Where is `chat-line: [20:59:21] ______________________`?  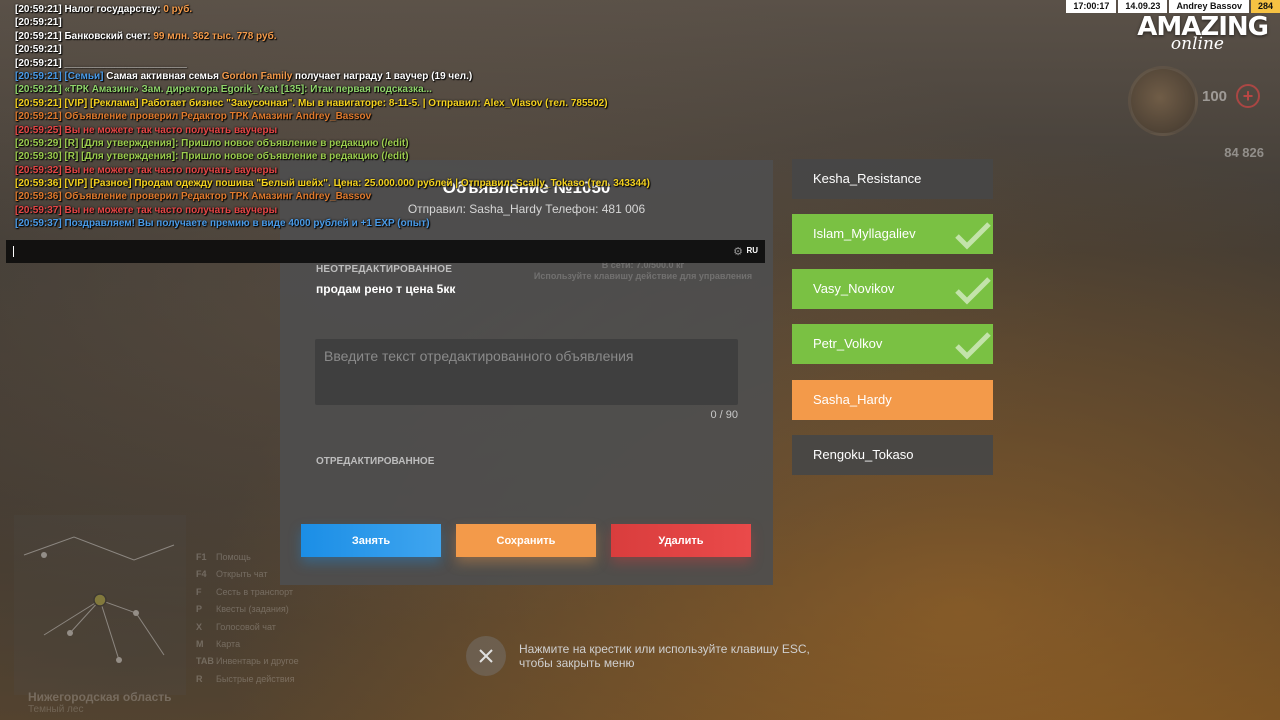
chat-line: [20:59:21] ______________________ is located at coordinates (405, 63).